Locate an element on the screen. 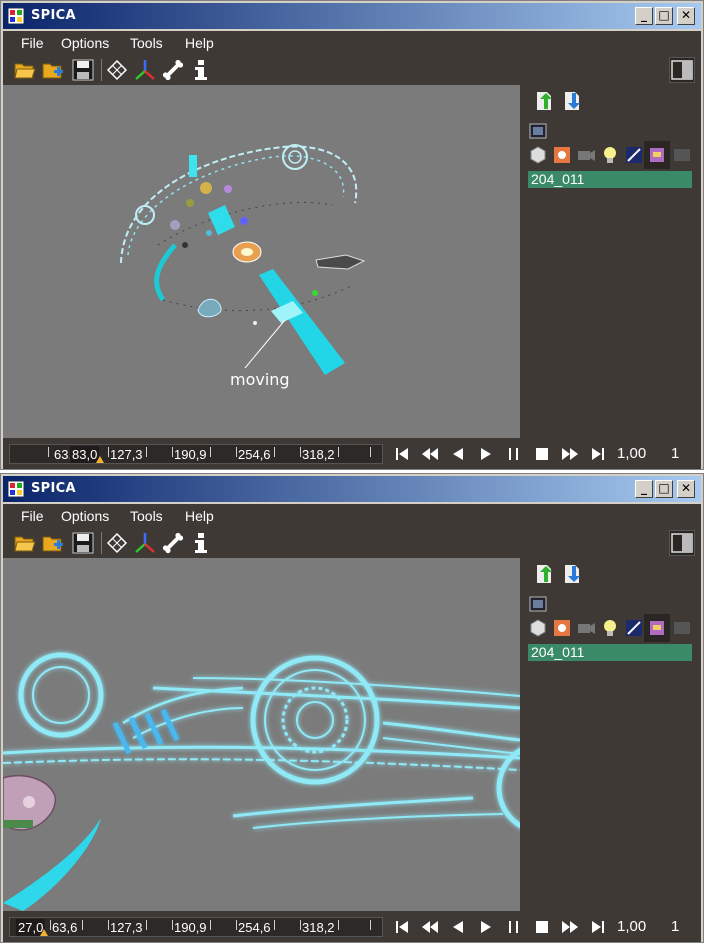  playback-bar: 63, 83,0 127,3 190,9 254,6 318,2 1,00 1 is located at coordinates (352, 453).